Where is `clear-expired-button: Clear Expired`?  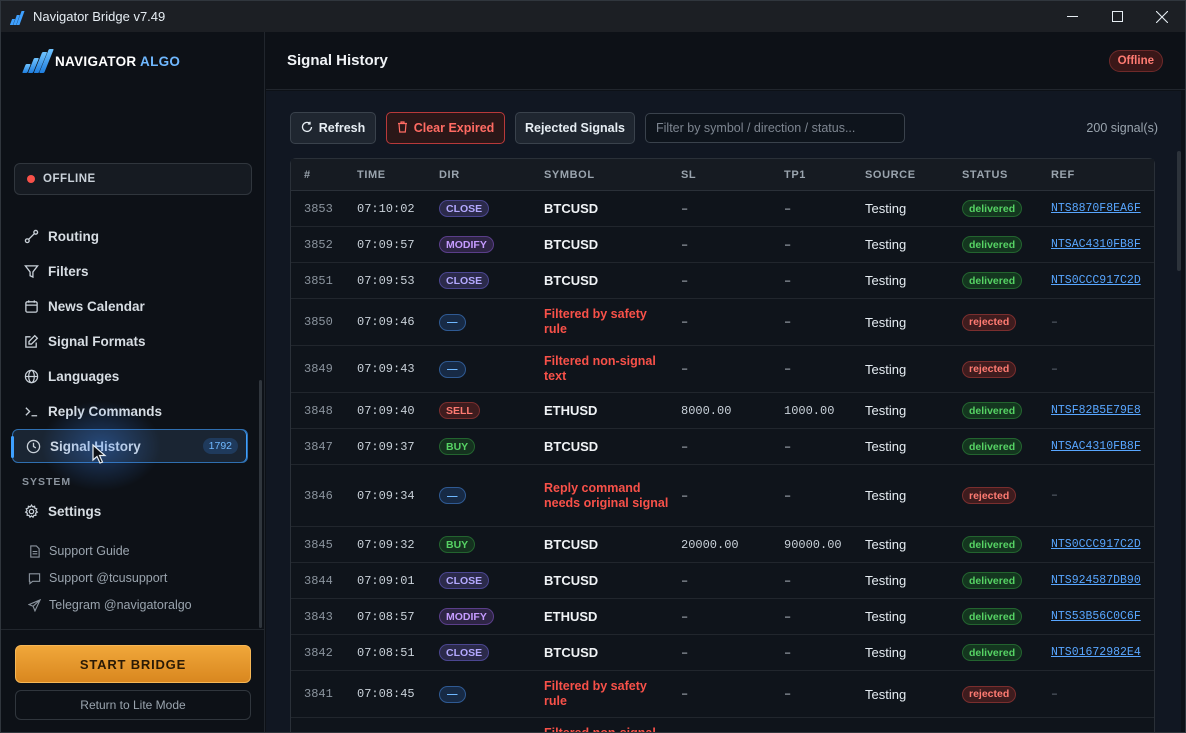
clear-expired-button: Clear Expired is located at coordinates (445, 128).